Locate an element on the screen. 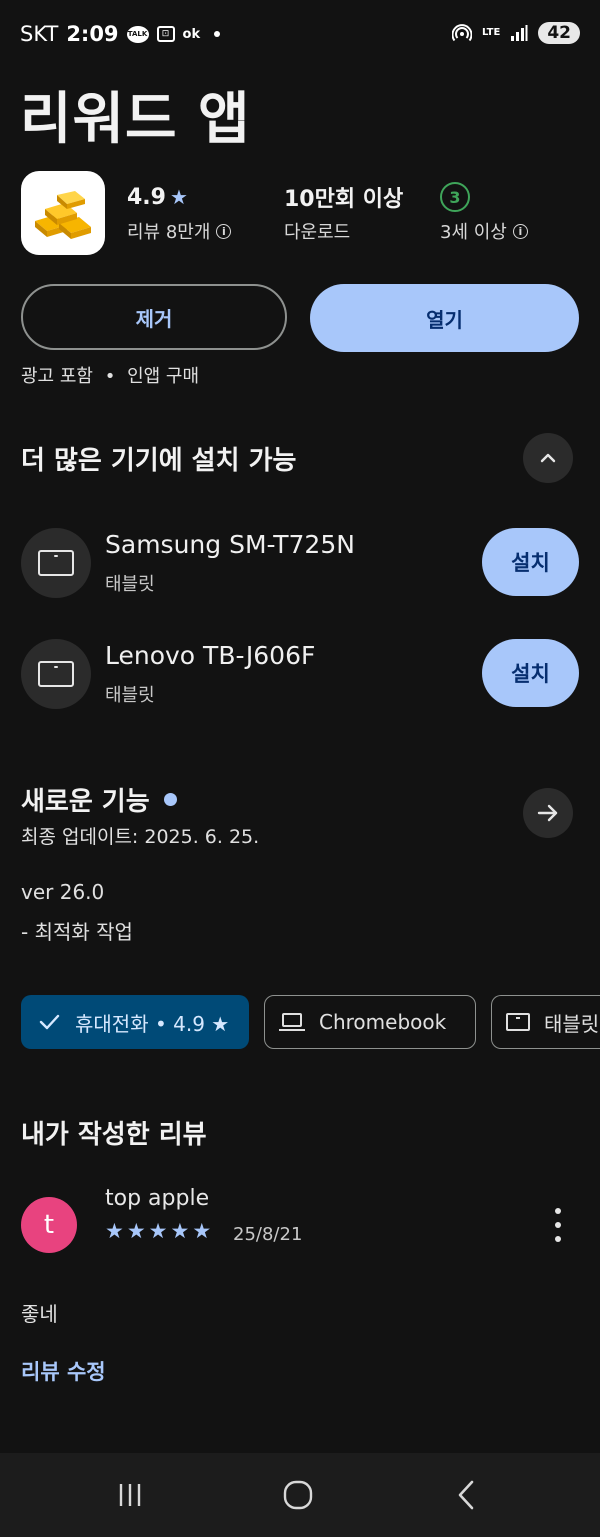 Image resolution: width=600 pixels, height=1537 pixels. ads-label: 광고 포함 is located at coordinates (57, 376).